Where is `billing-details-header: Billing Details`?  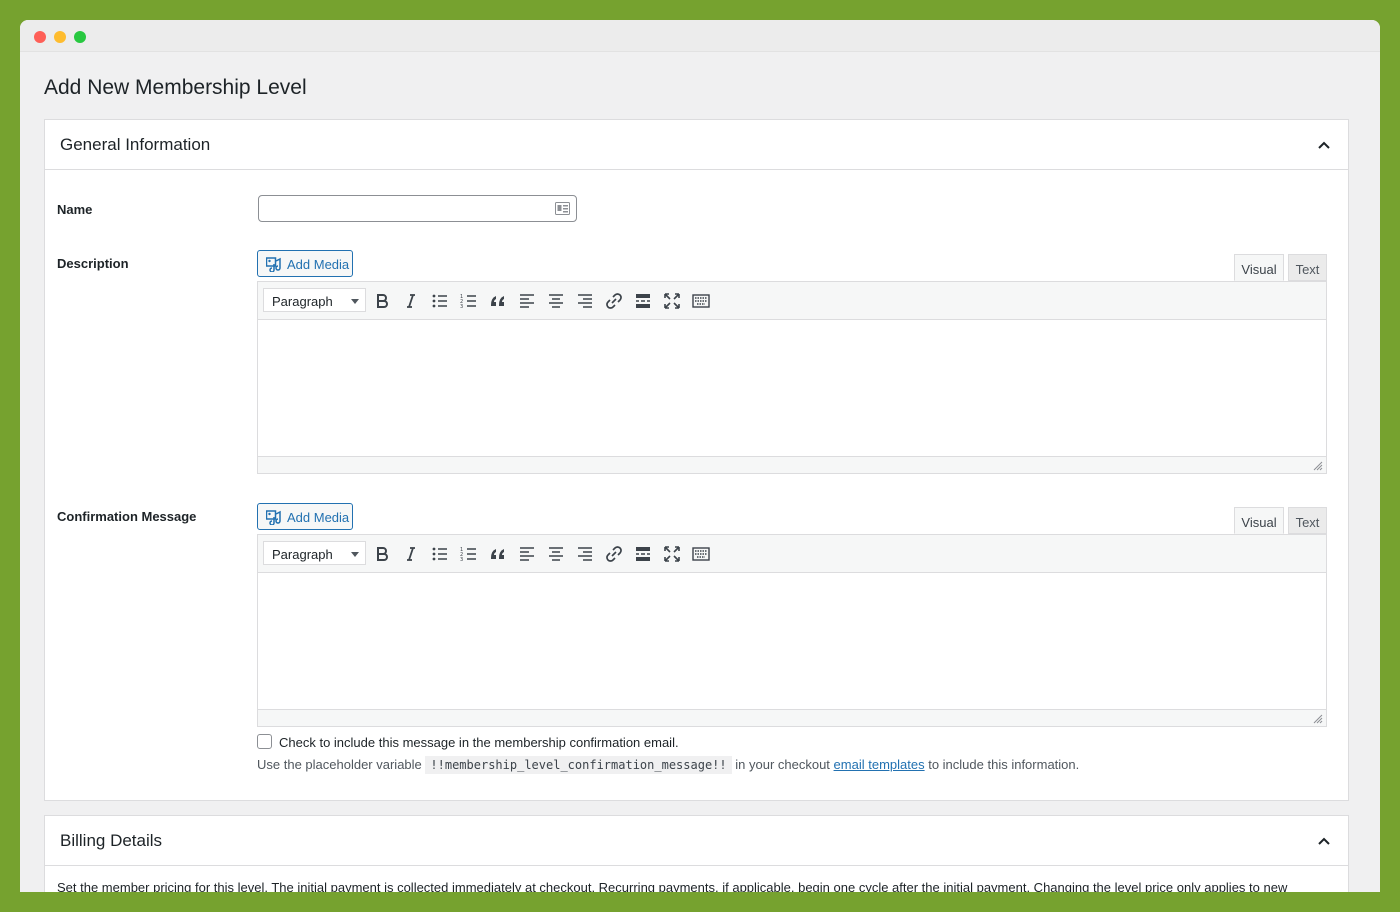 billing-details-header: Billing Details is located at coordinates (696, 841).